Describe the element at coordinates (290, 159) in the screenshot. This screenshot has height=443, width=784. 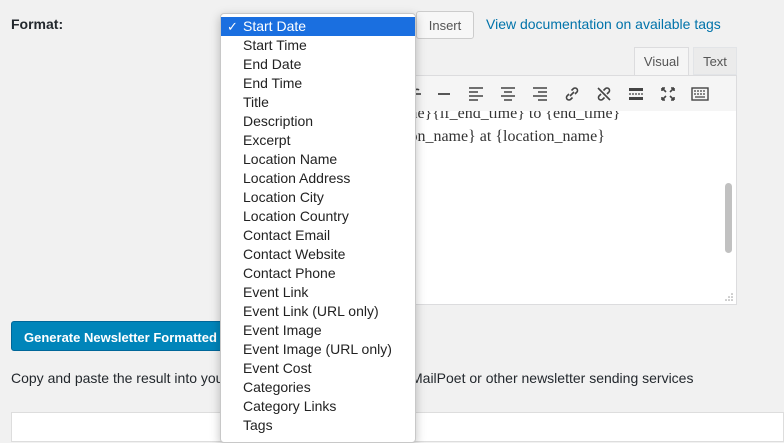
I see `dropdown-option-label: Location Name` at that location.